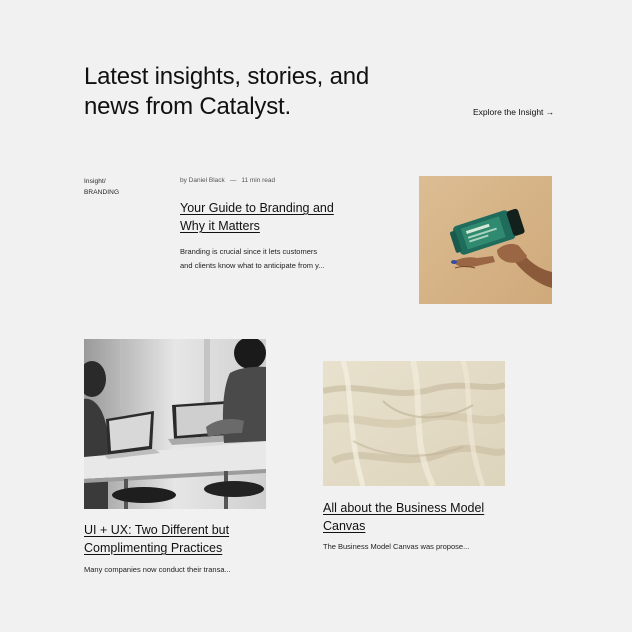  Describe the element at coordinates (102, 192) in the screenshot. I see `category-value: BRANDING` at that location.